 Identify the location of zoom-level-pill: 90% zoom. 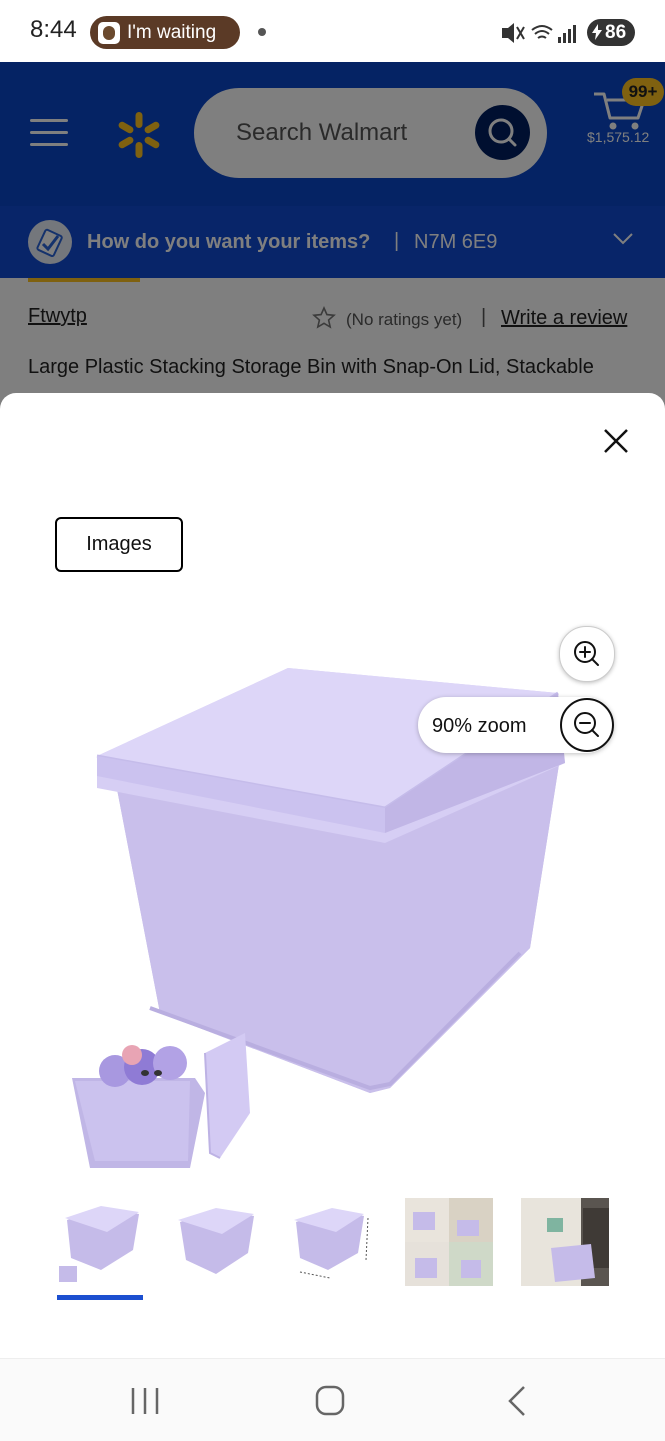
(516, 725).